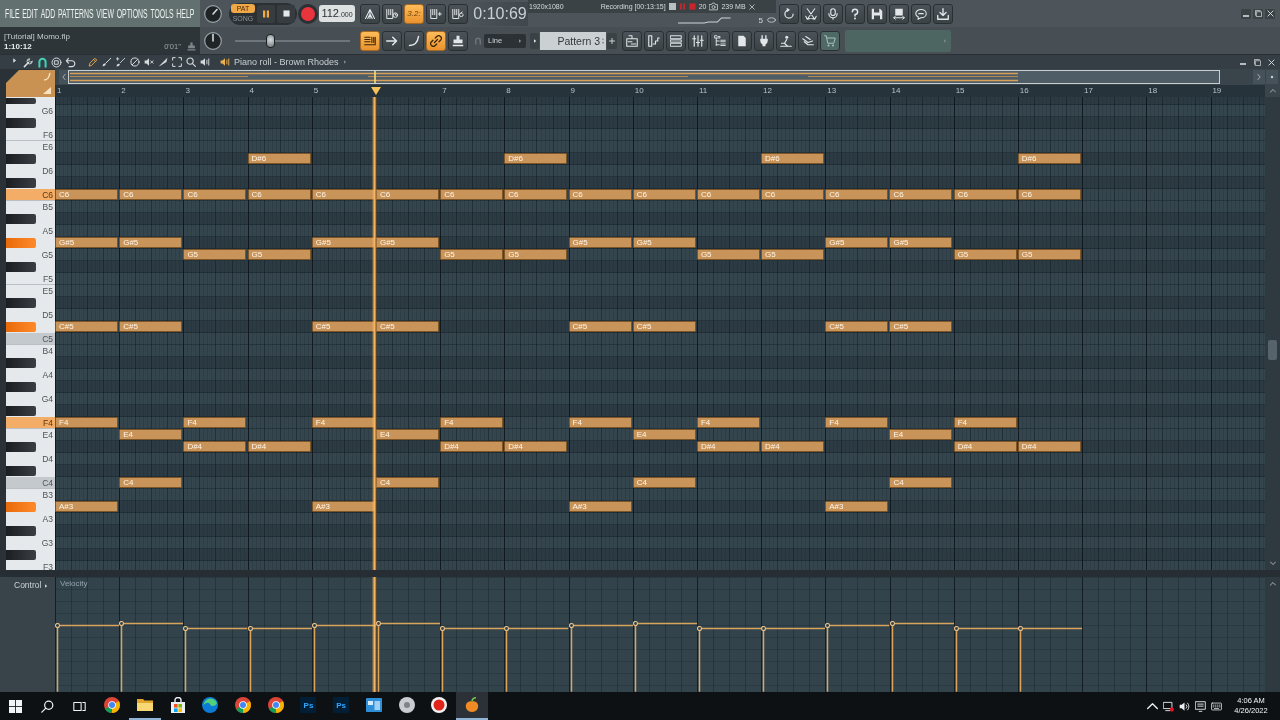 This screenshot has width=1280, height=720. Describe the element at coordinates (534, 40) in the screenshot. I see `pattern-menu-button` at that location.